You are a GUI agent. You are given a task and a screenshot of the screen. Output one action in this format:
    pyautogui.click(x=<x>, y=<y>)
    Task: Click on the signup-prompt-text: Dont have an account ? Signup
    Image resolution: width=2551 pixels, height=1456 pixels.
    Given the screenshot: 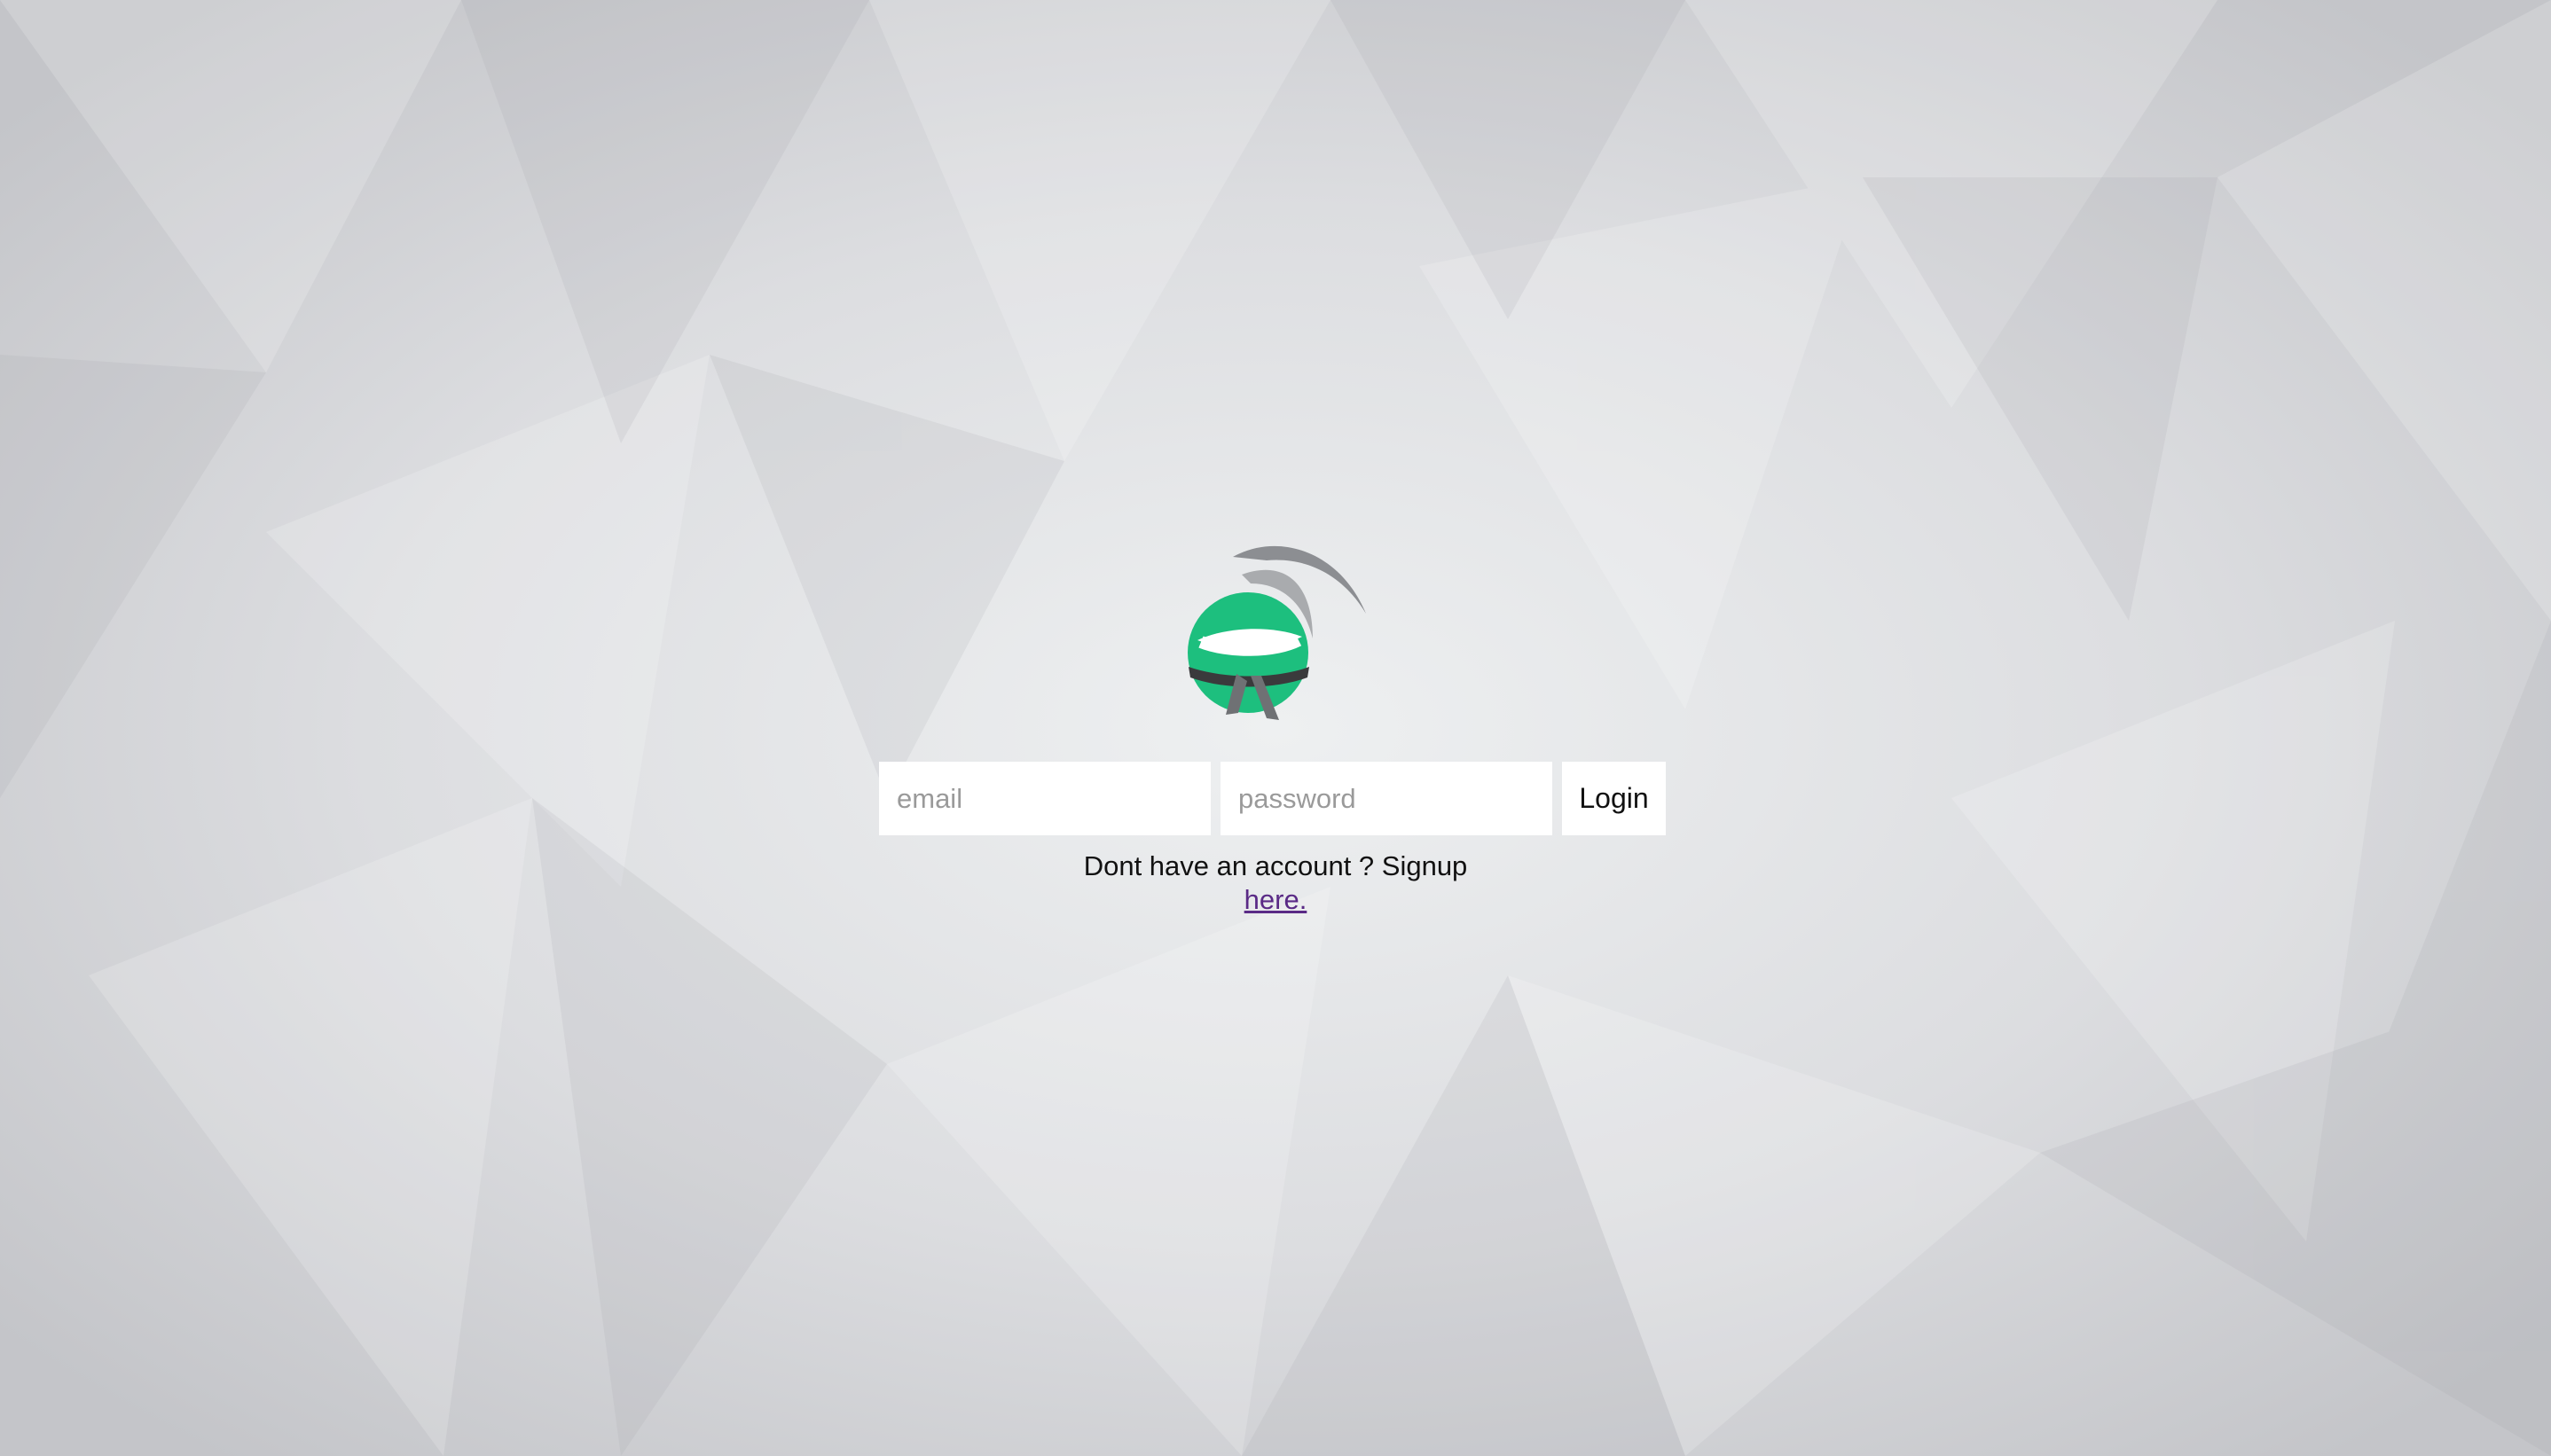 What is the action you would take?
    pyautogui.click(x=1275, y=865)
    